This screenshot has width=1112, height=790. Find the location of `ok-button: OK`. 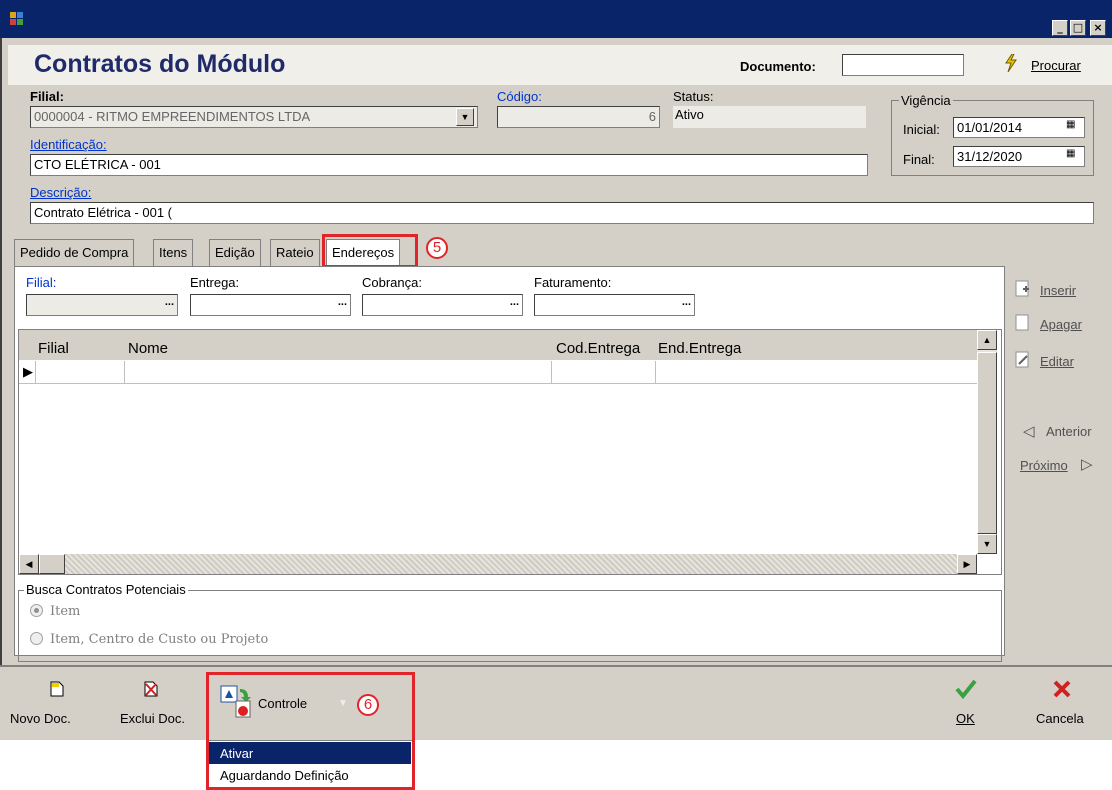

ok-button: OK is located at coordinates (965, 718).